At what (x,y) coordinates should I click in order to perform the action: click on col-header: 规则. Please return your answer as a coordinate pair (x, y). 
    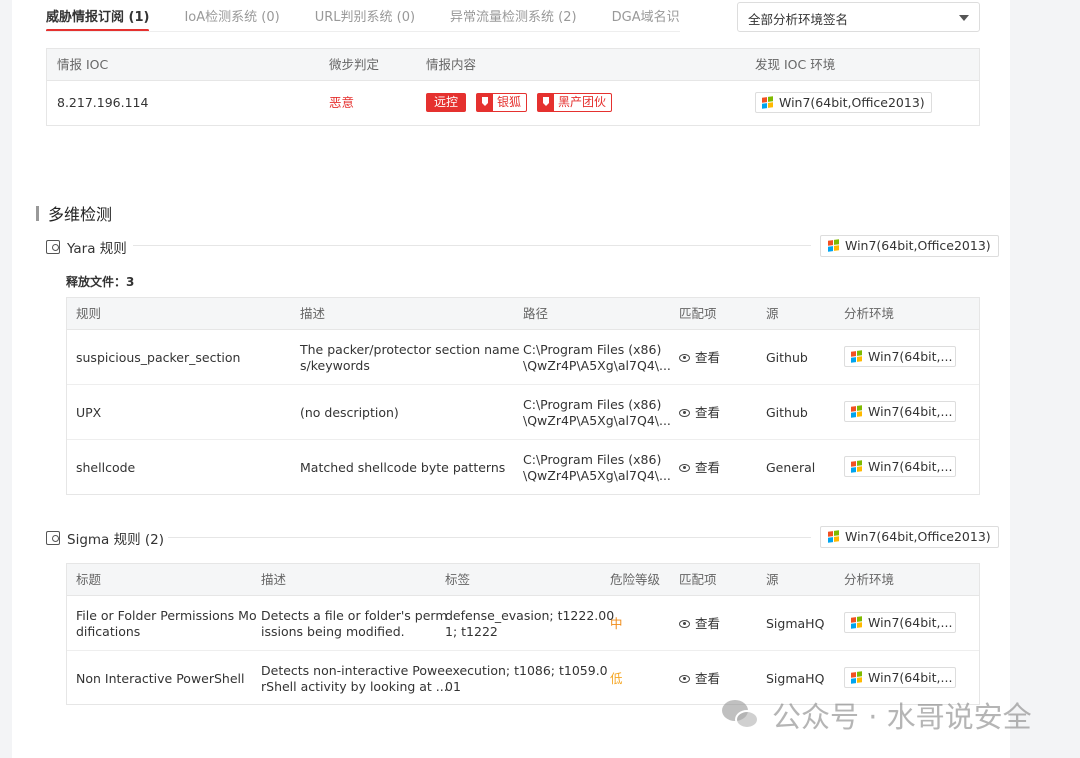
    Looking at the image, I should click on (89, 313).